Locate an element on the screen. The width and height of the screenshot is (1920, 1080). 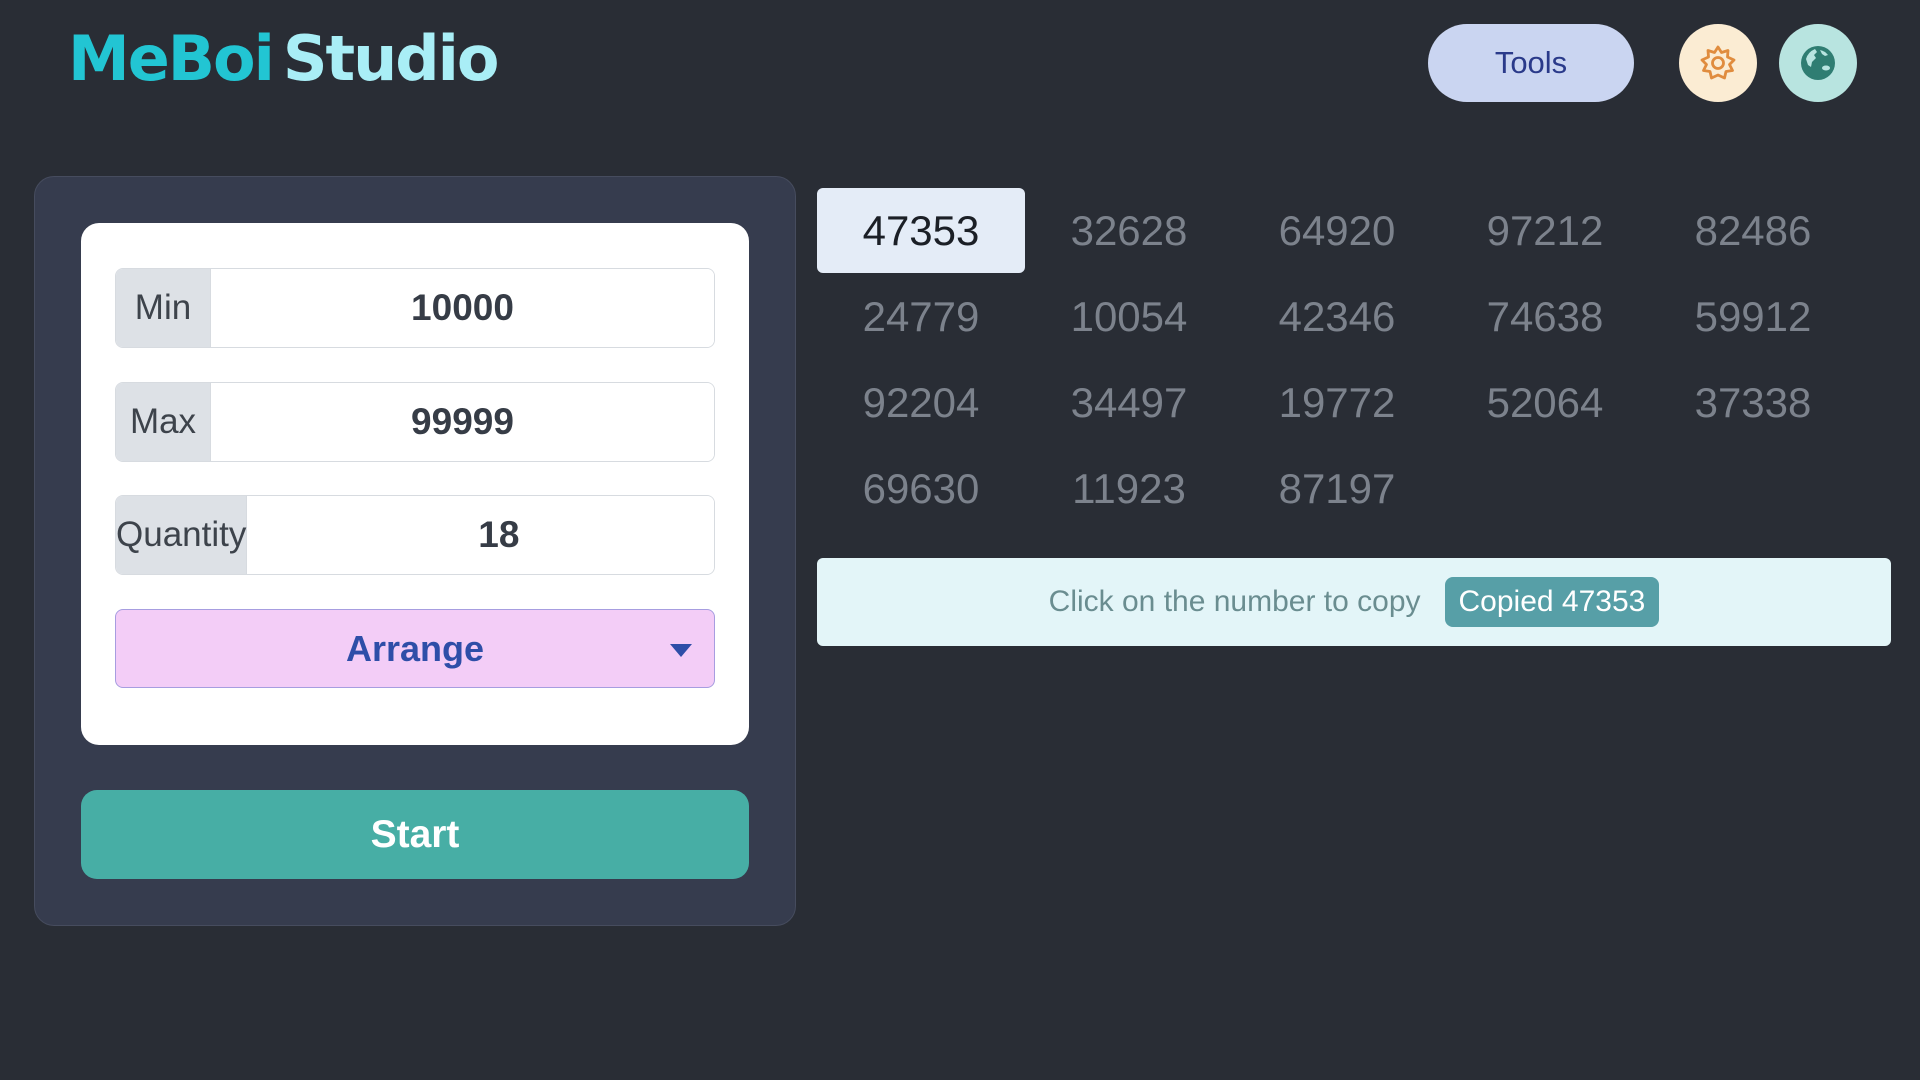
result-number: 92204 is located at coordinates (921, 402).